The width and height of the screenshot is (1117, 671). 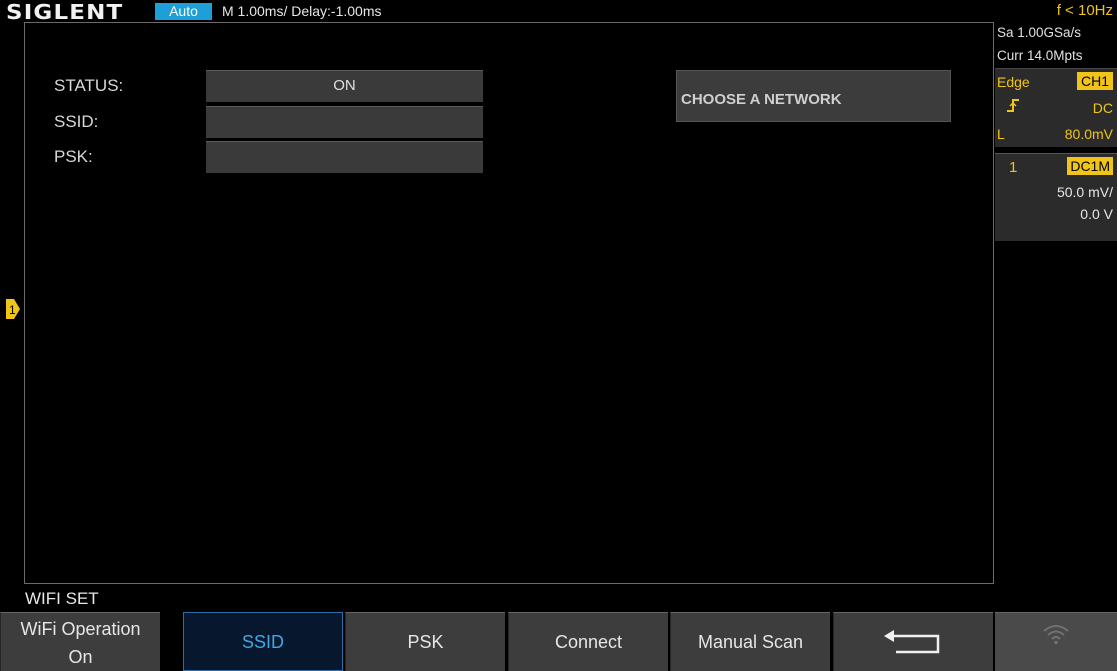 What do you see at coordinates (80, 657) in the screenshot?
I see `wifi-operation-value: On` at bounding box center [80, 657].